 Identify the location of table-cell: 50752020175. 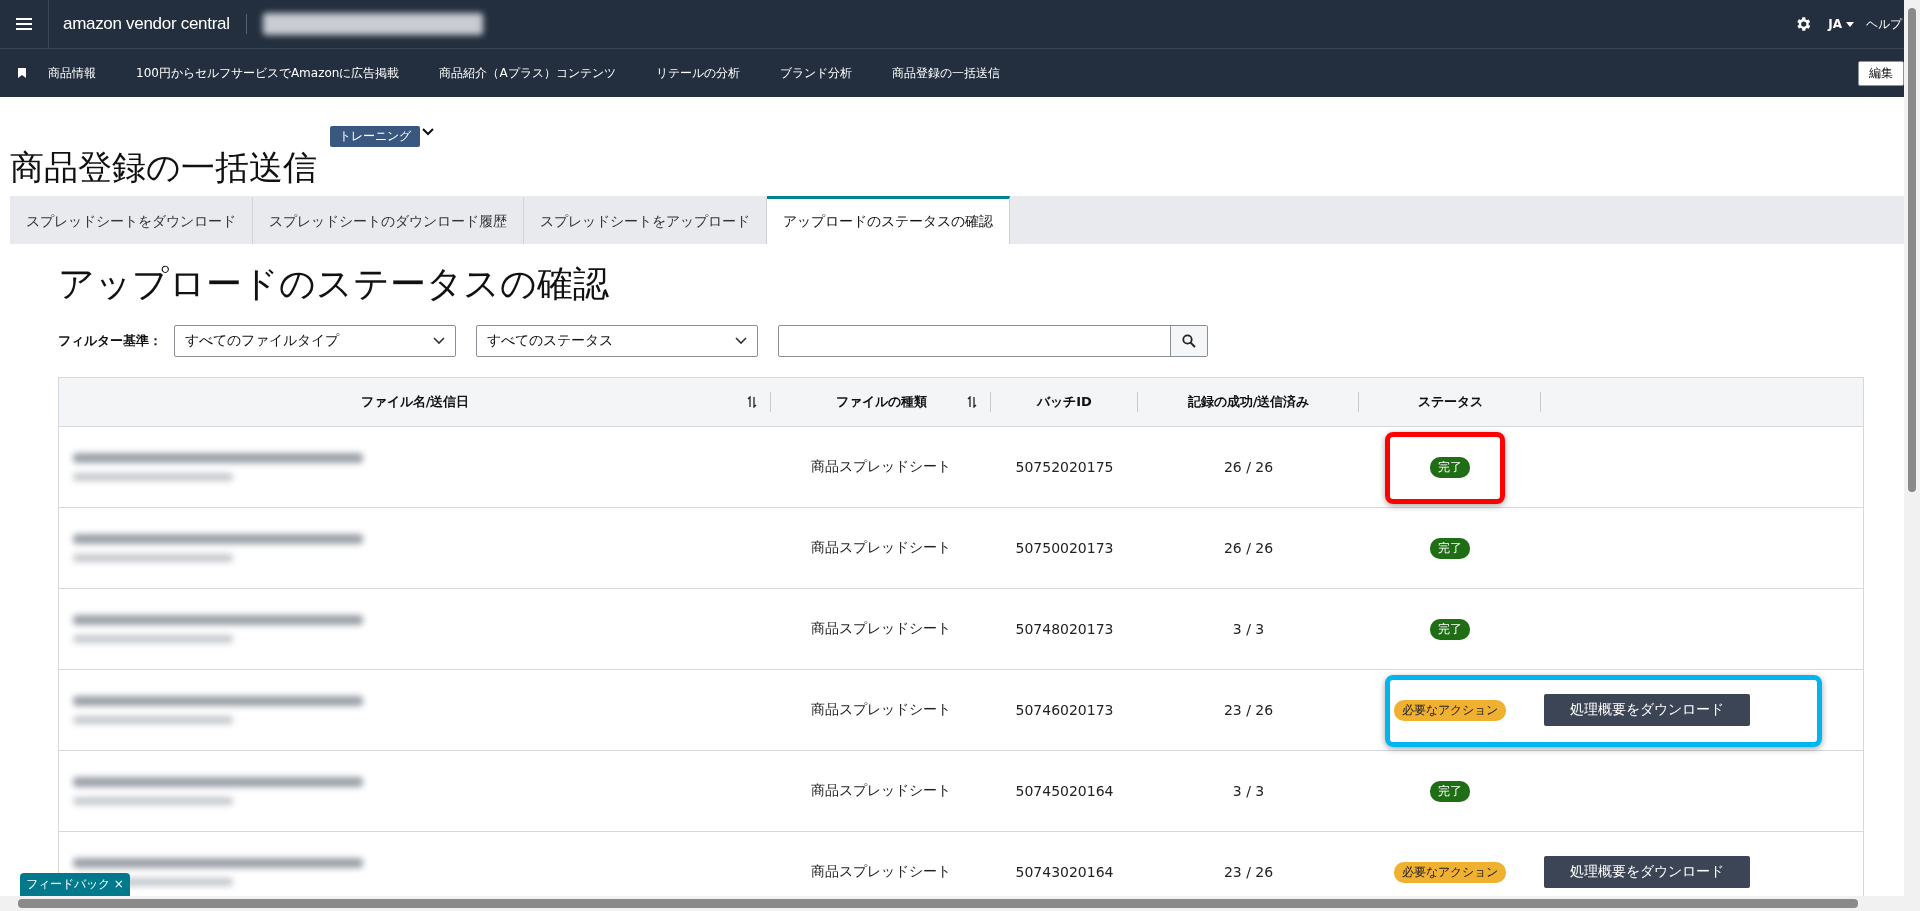
(1064, 467).